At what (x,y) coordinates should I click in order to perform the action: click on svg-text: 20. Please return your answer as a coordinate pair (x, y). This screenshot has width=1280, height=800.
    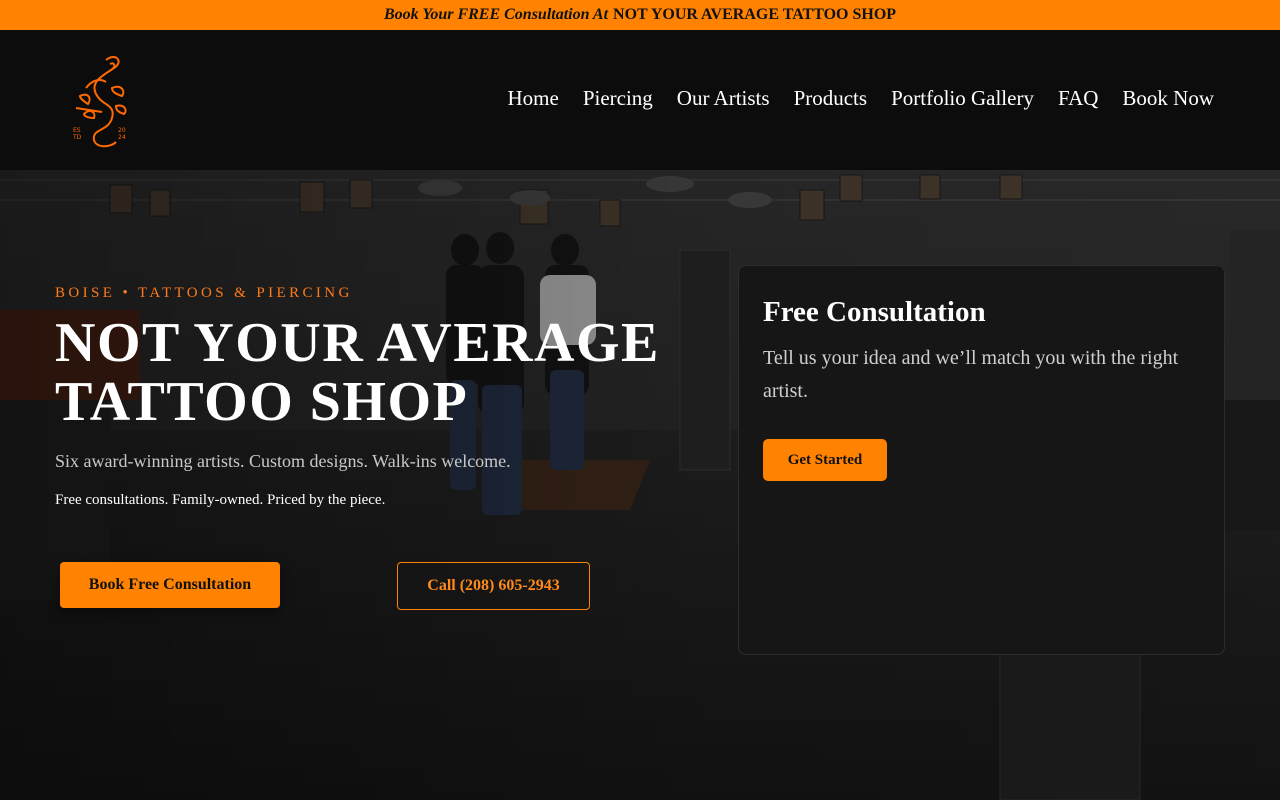
    Looking at the image, I should click on (122, 130).